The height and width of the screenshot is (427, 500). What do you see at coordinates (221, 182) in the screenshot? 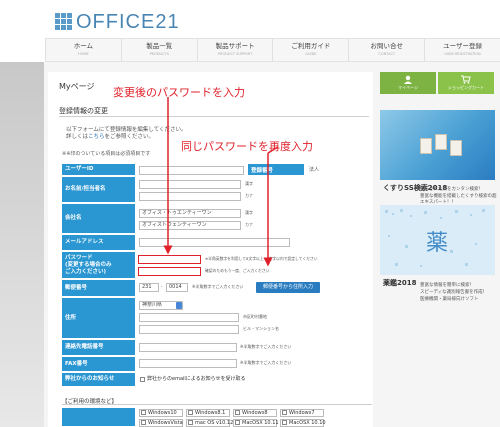
I see `annotation-arrows` at bounding box center [221, 182].